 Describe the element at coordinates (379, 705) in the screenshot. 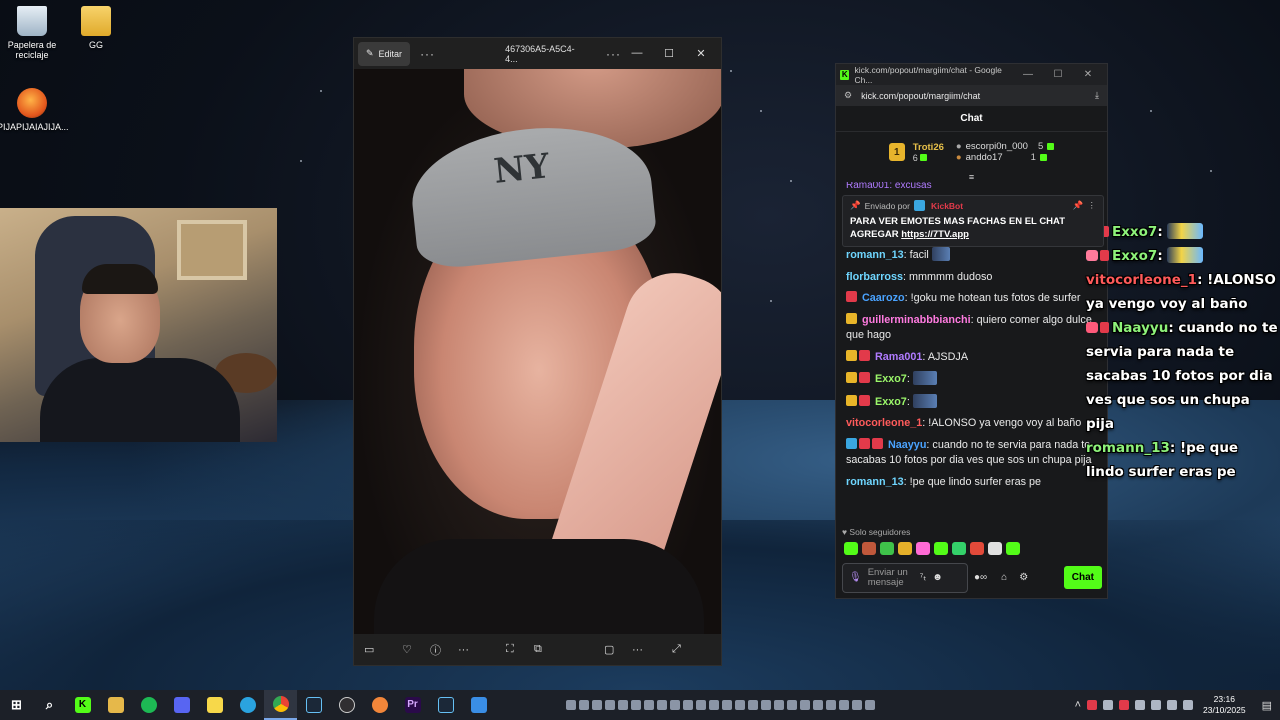

I see `taskbar-fl-studio` at that location.